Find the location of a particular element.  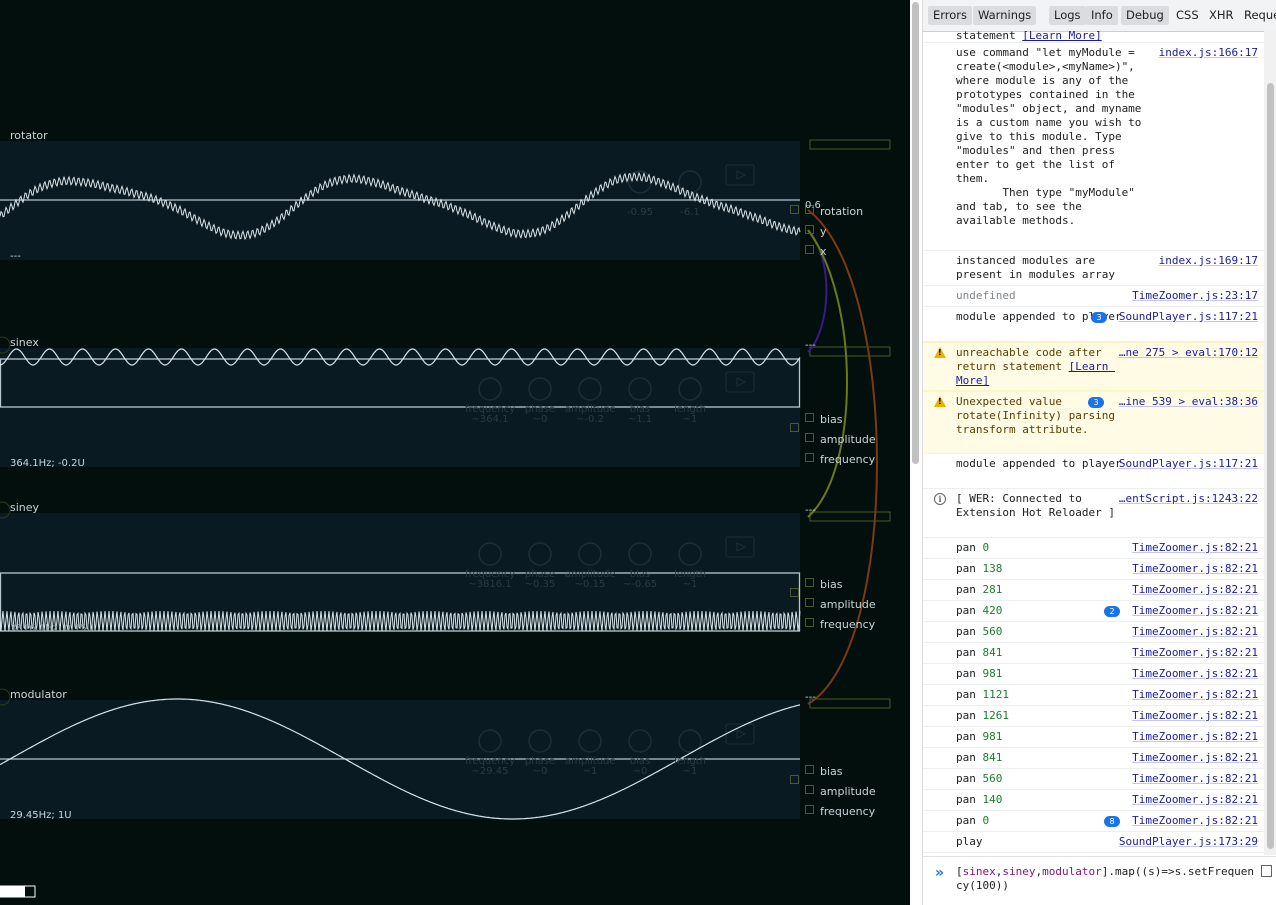

repeat-count-badge: 8 is located at coordinates (1112, 821).